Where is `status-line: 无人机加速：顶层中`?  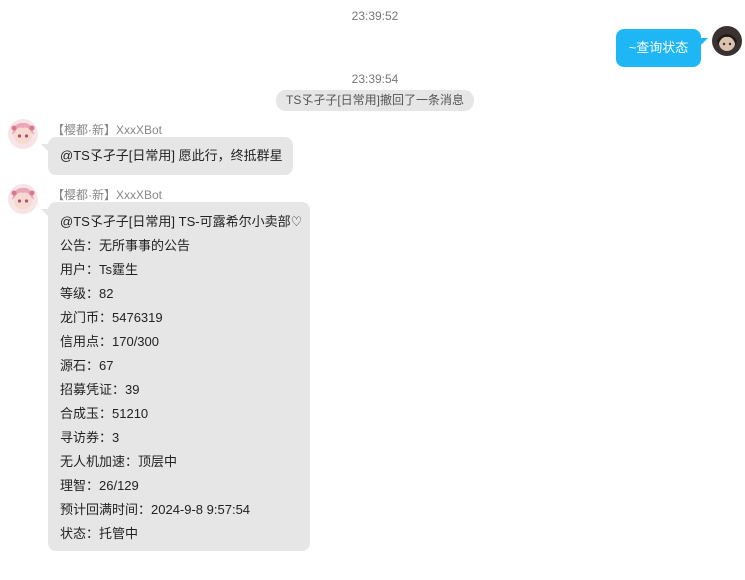
status-line: 无人机加速：顶层中 is located at coordinates (119, 461).